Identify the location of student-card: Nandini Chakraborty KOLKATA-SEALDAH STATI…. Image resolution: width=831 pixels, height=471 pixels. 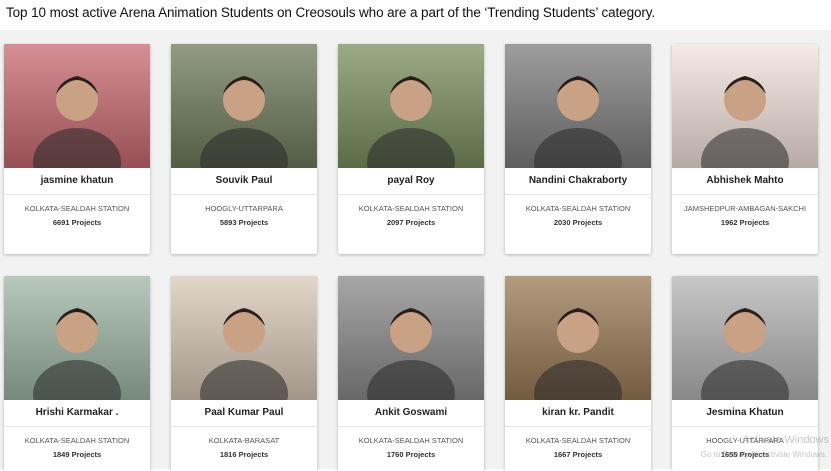
(578, 149).